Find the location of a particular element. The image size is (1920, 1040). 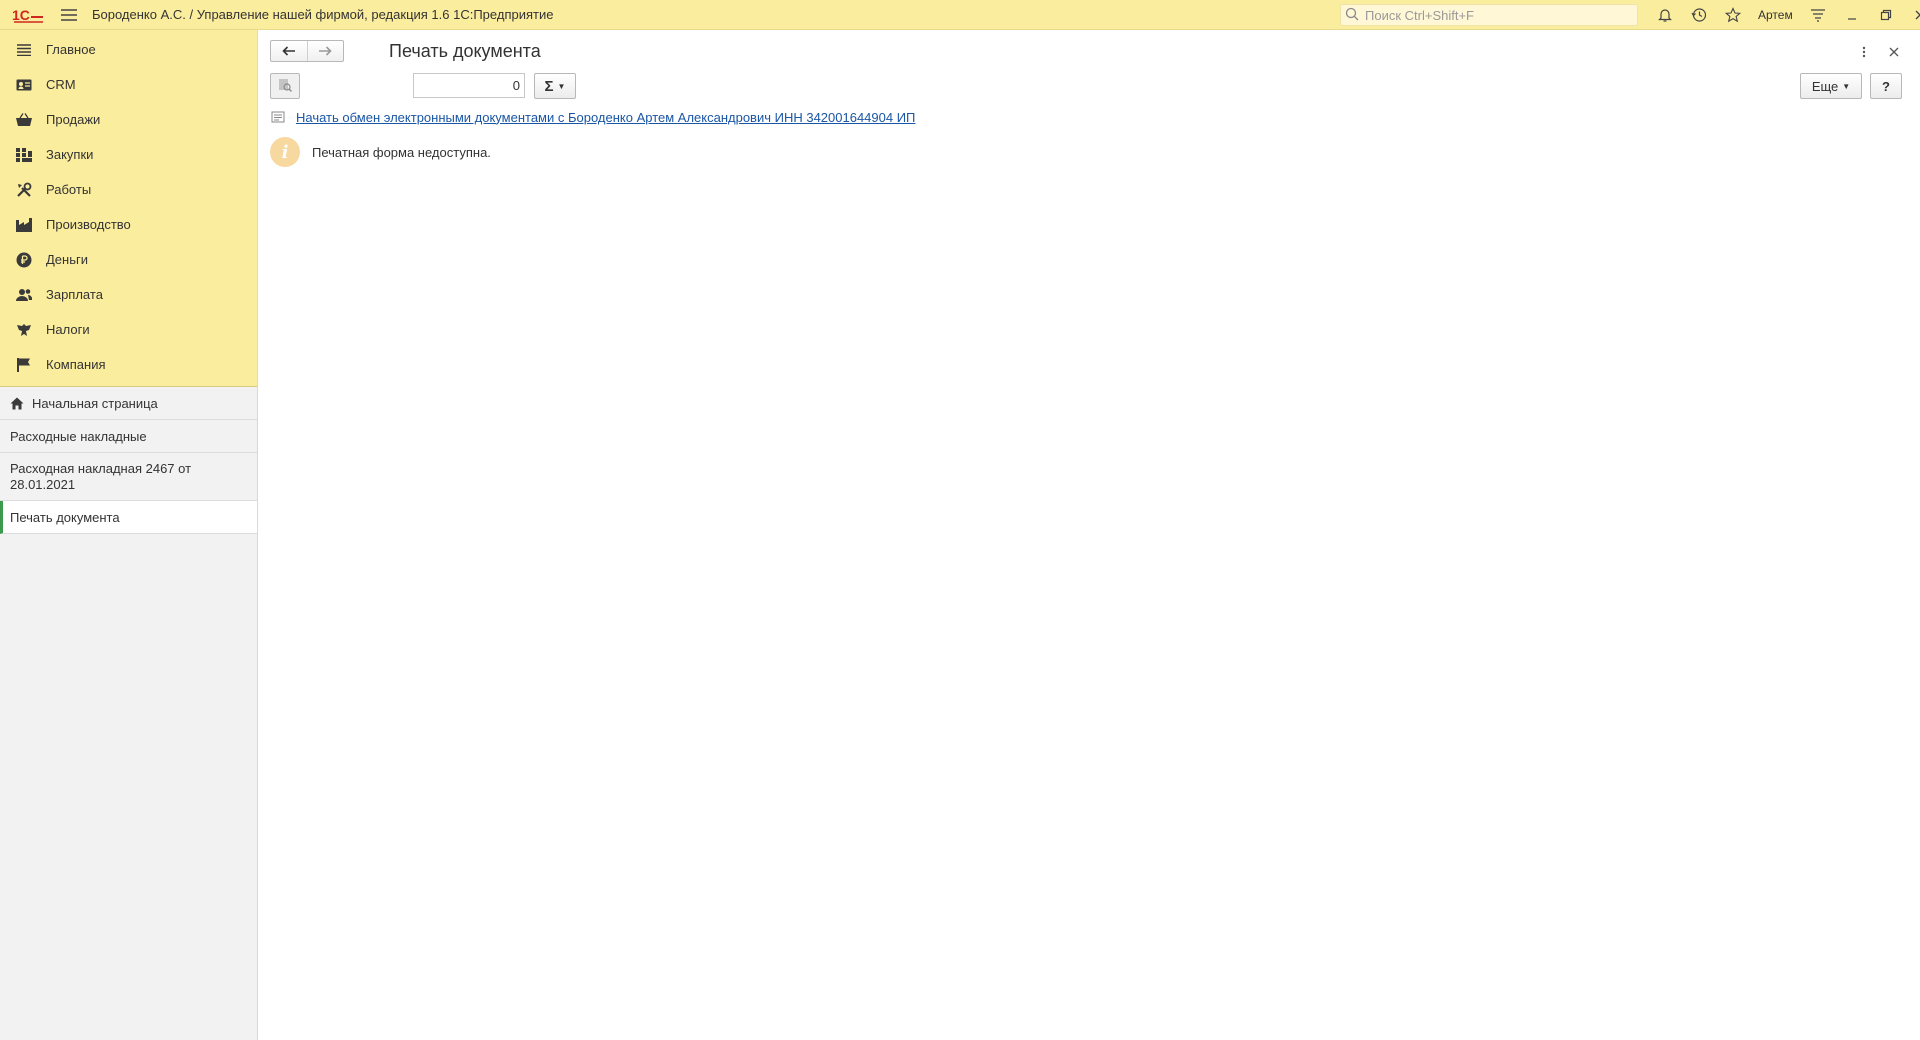

section-production: Производство is located at coordinates (128, 224).